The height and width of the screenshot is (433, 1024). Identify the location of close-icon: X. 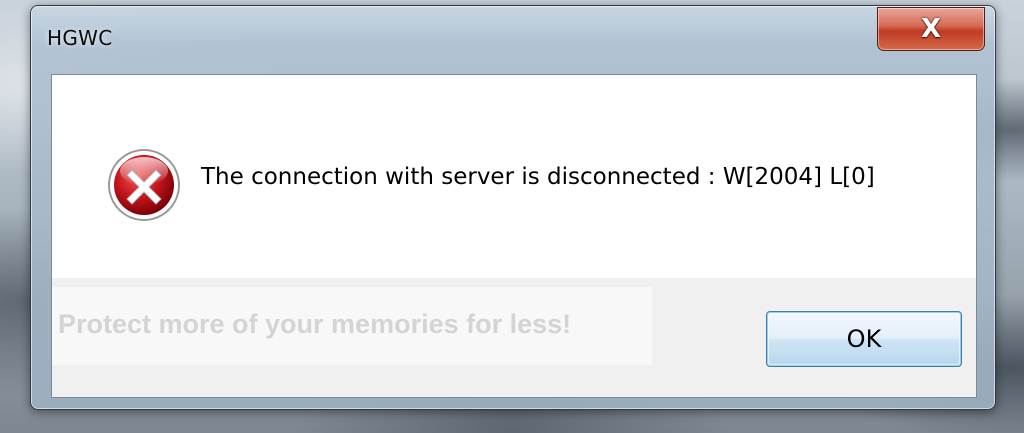
(931, 29).